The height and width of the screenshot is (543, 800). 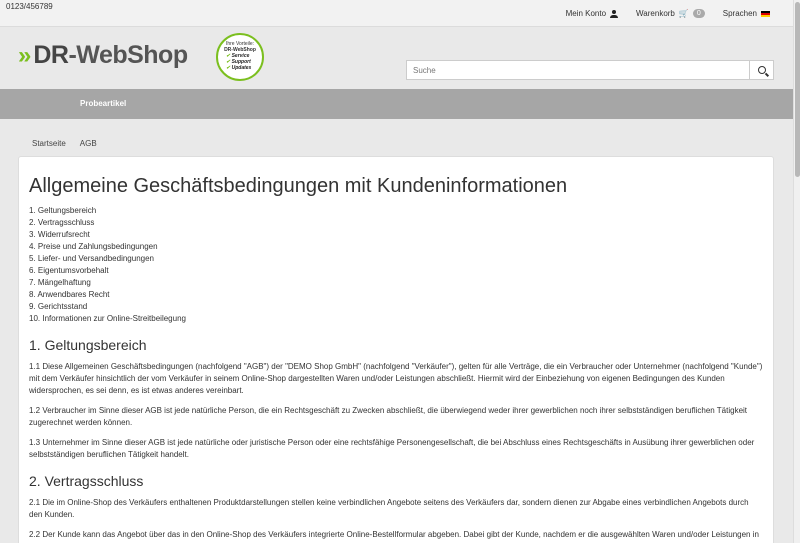 I want to click on cart-icon: 🛒, so click(x=683, y=13).